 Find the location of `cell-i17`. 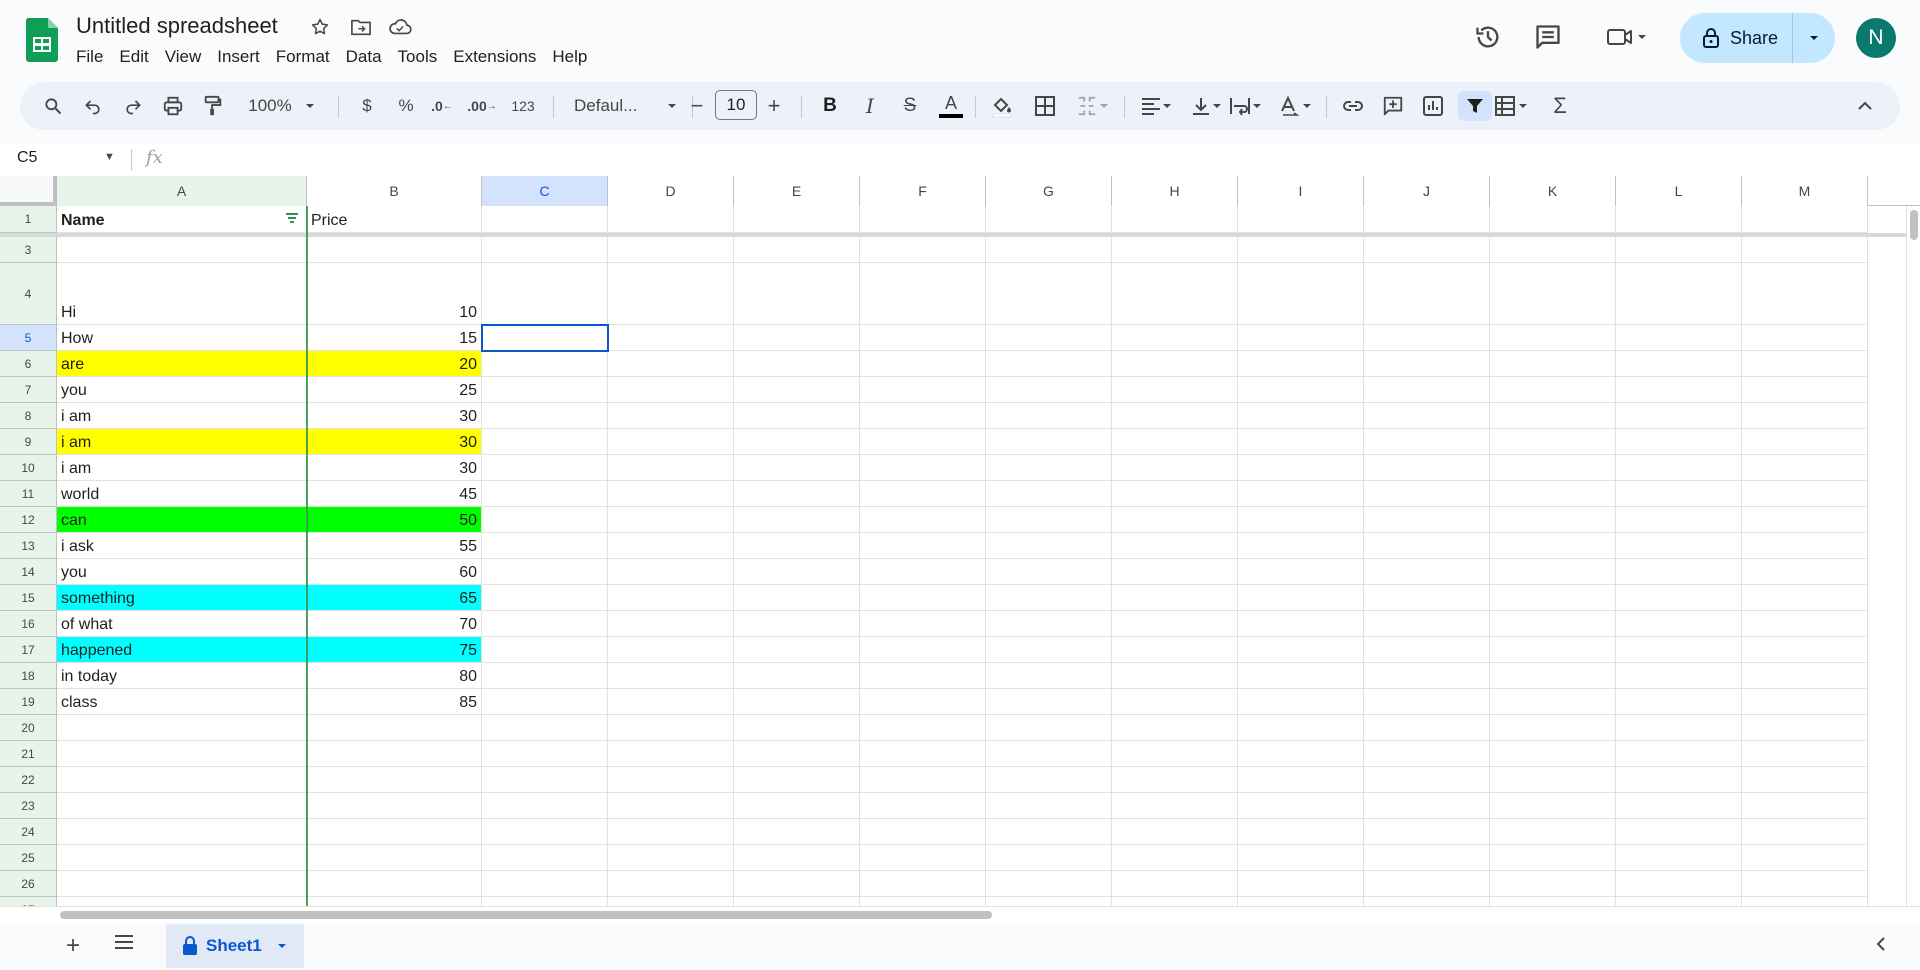

cell-i17 is located at coordinates (1301, 650).